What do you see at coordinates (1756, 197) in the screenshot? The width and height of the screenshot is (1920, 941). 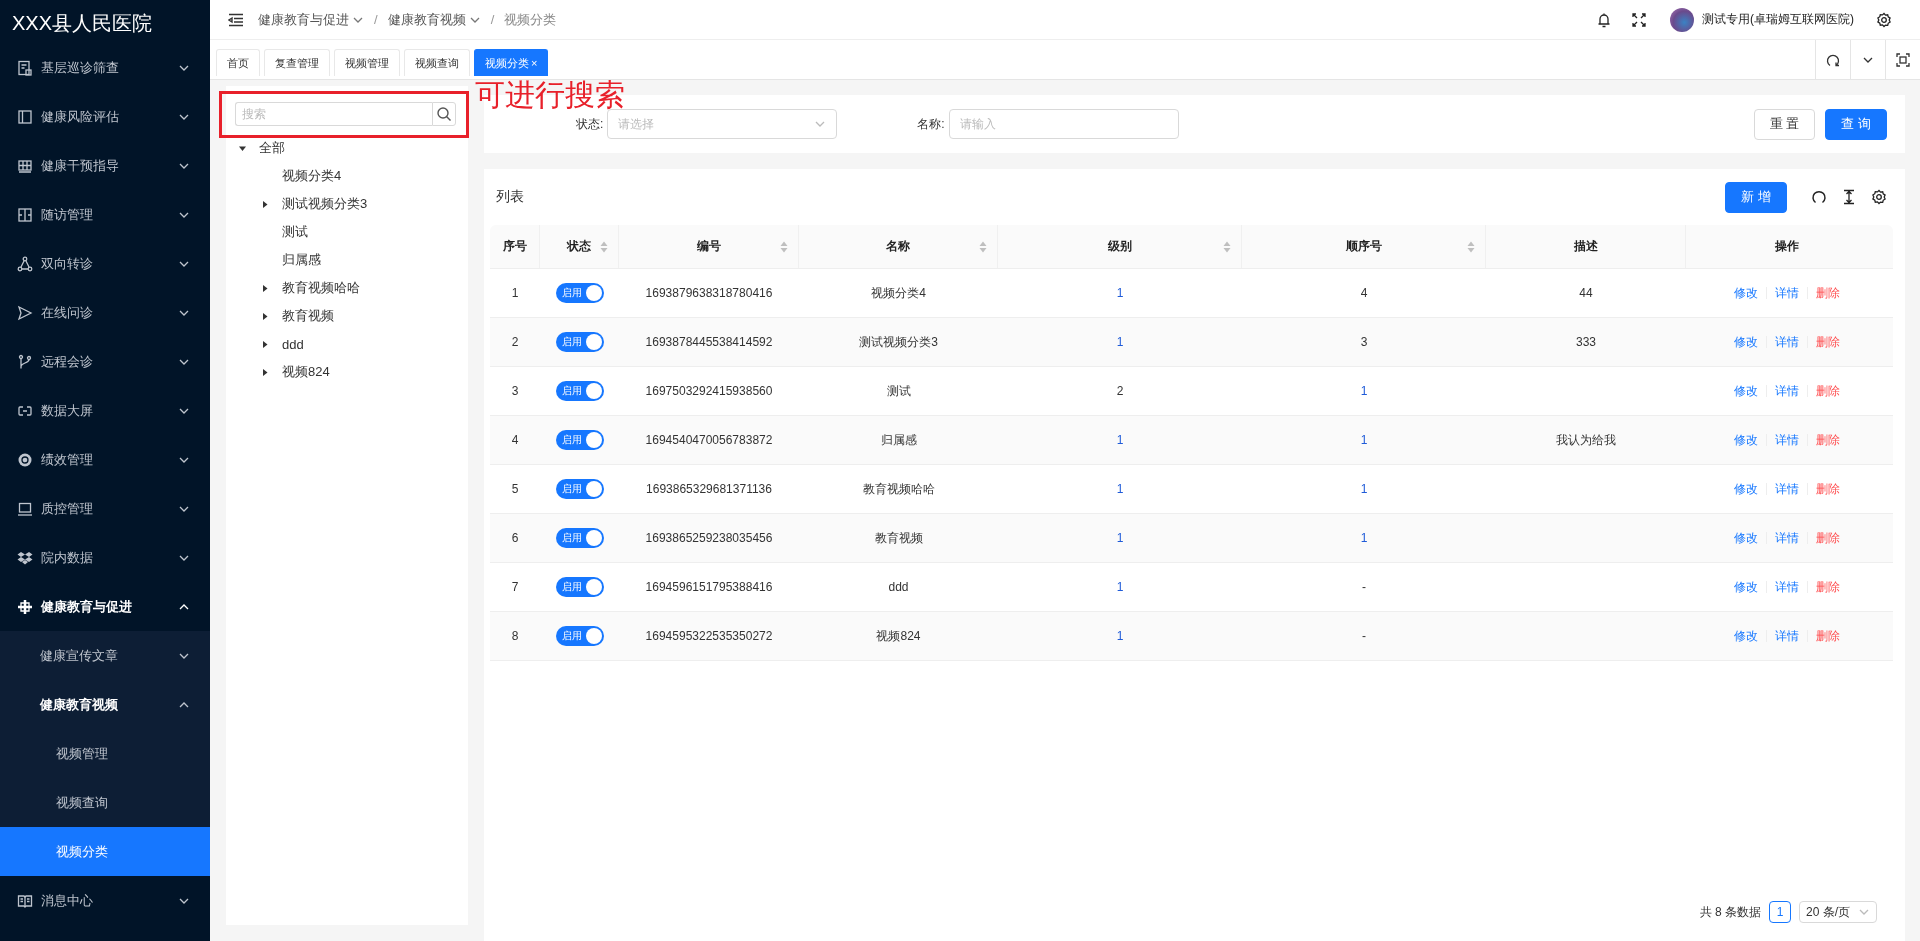 I see `add-button: 新 增` at bounding box center [1756, 197].